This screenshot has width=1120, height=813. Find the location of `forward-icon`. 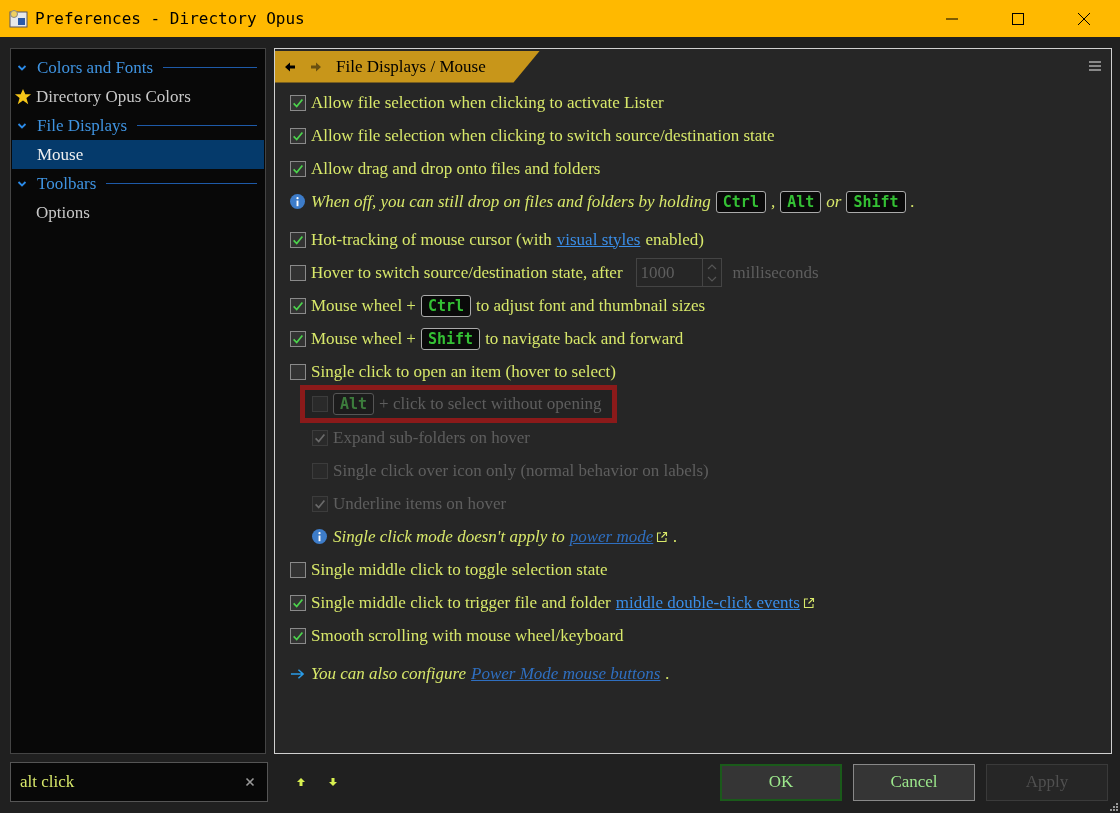

forward-icon is located at coordinates (316, 66).